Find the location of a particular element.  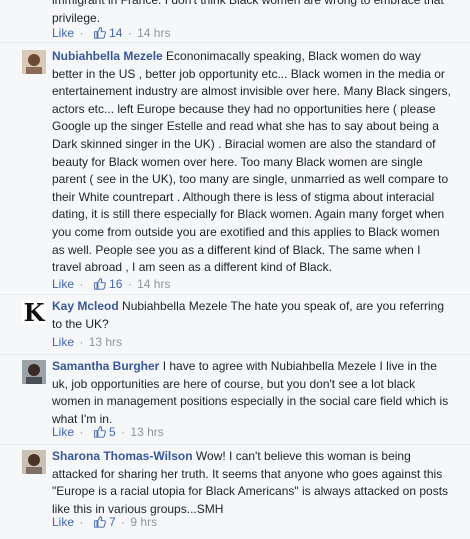

reaction-count: 16 is located at coordinates (107, 284).